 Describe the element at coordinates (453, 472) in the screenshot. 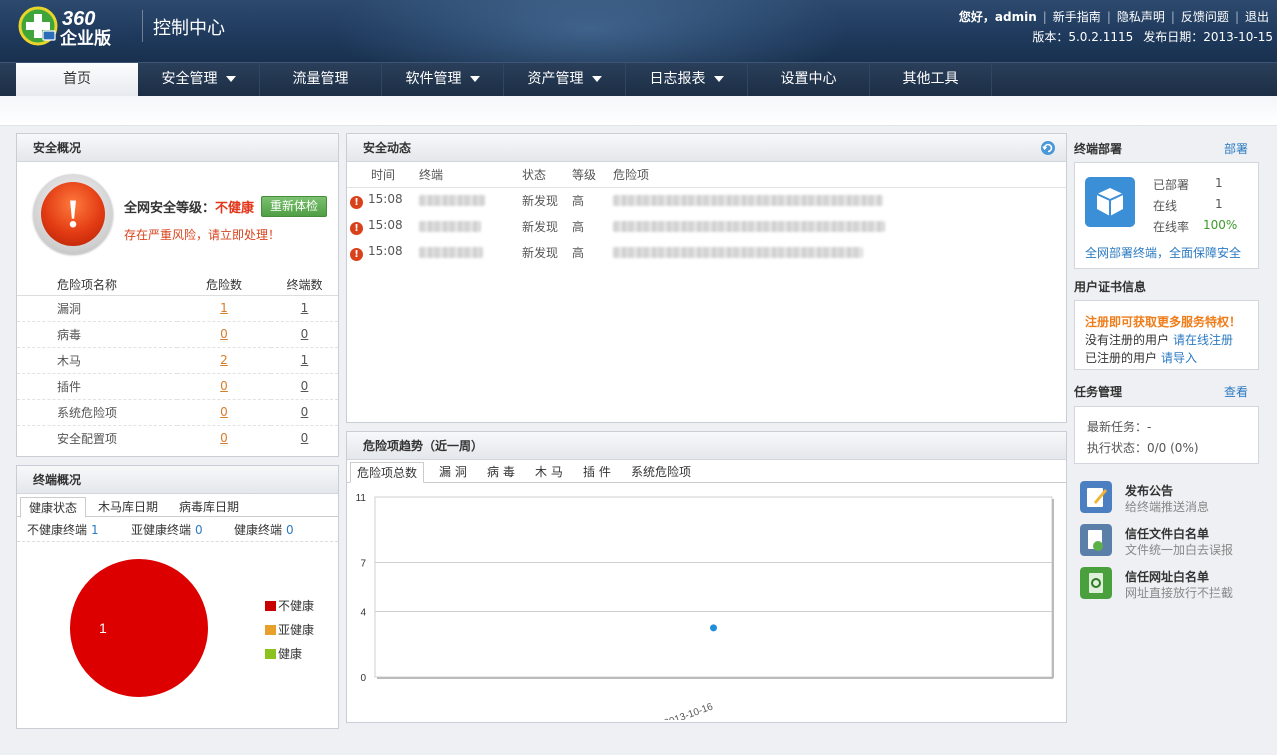

I see `tab-vulnerability: 漏 洞` at that location.